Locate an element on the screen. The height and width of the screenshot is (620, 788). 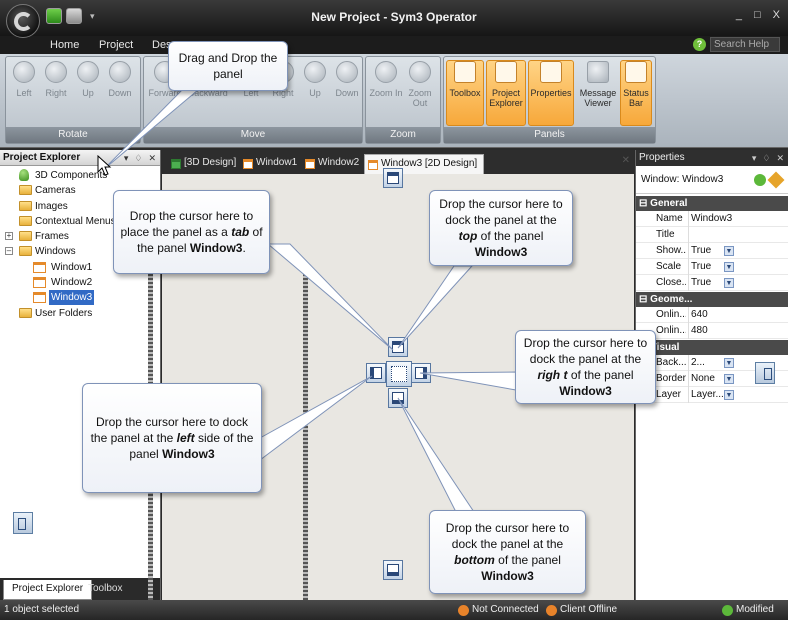
help-icon: ? is located at coordinates (699, 44).